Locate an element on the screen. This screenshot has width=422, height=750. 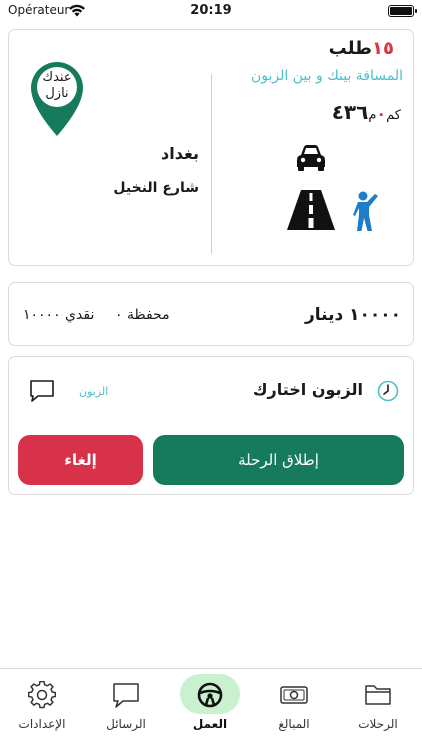
bottom-tab-bar: الإعدادات الرسائل العمل المبالغ الرحلات is located at coordinates (211, 709).